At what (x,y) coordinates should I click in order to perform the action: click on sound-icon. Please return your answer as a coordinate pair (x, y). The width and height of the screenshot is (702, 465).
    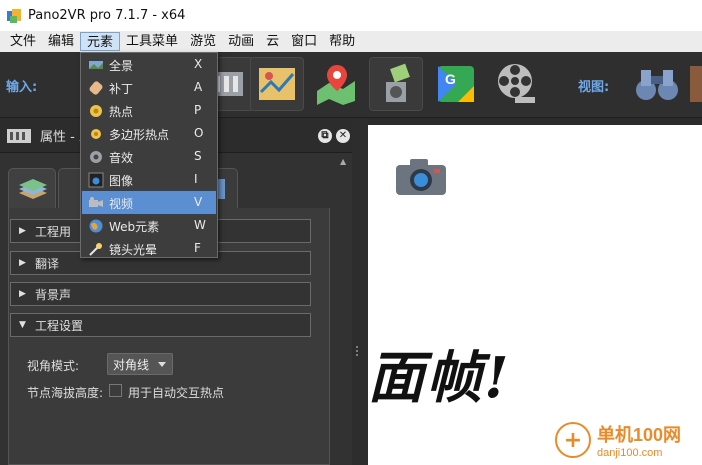
    Looking at the image, I should click on (96, 157).